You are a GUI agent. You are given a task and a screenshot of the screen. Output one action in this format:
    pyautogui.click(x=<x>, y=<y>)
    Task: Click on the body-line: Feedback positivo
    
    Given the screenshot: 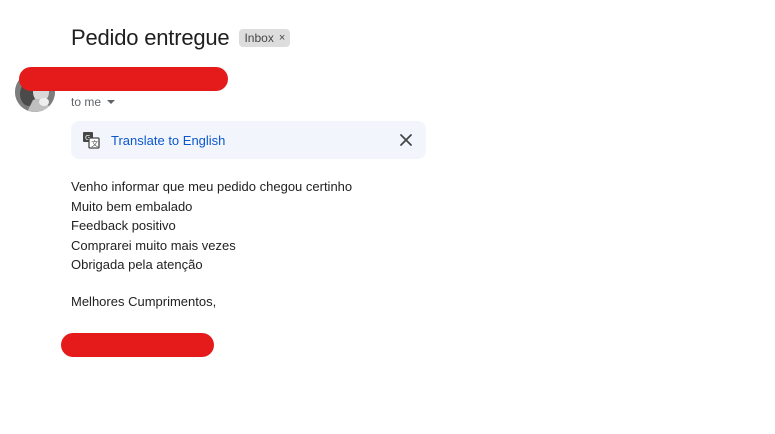 What is the action you would take?
    pyautogui.click(x=123, y=225)
    